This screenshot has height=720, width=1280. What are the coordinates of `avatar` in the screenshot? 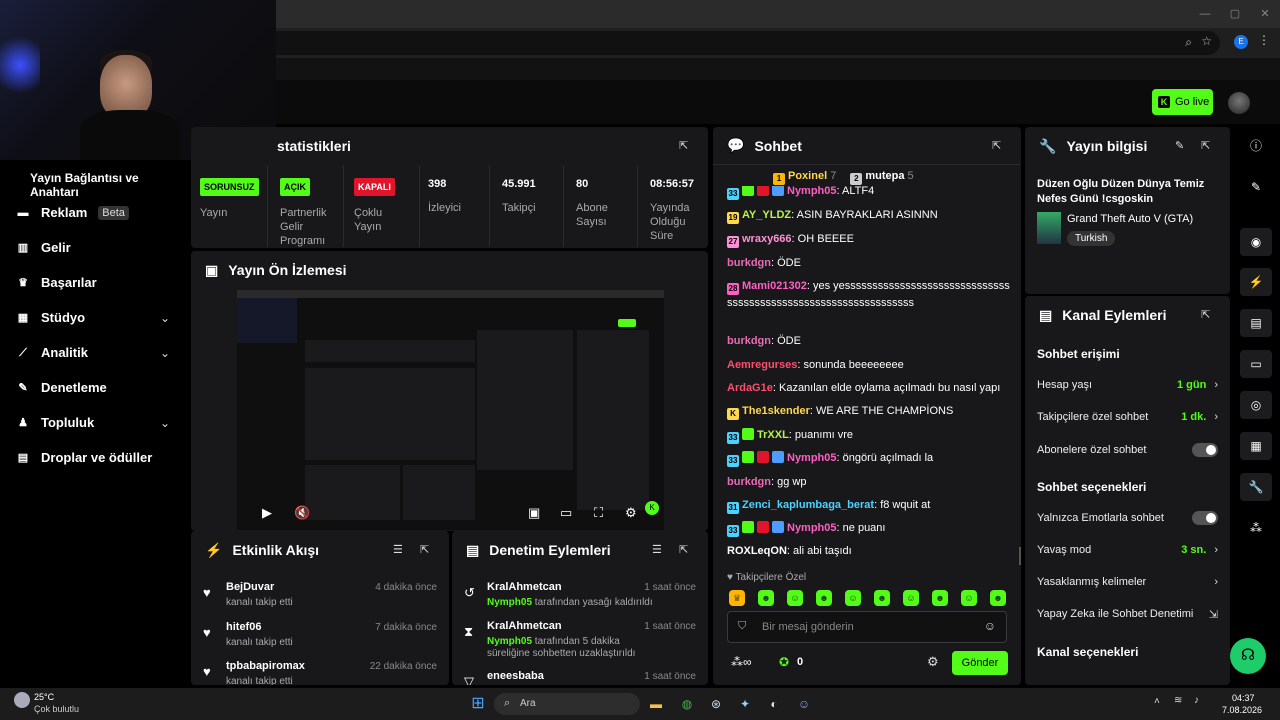 It's located at (1239, 103).